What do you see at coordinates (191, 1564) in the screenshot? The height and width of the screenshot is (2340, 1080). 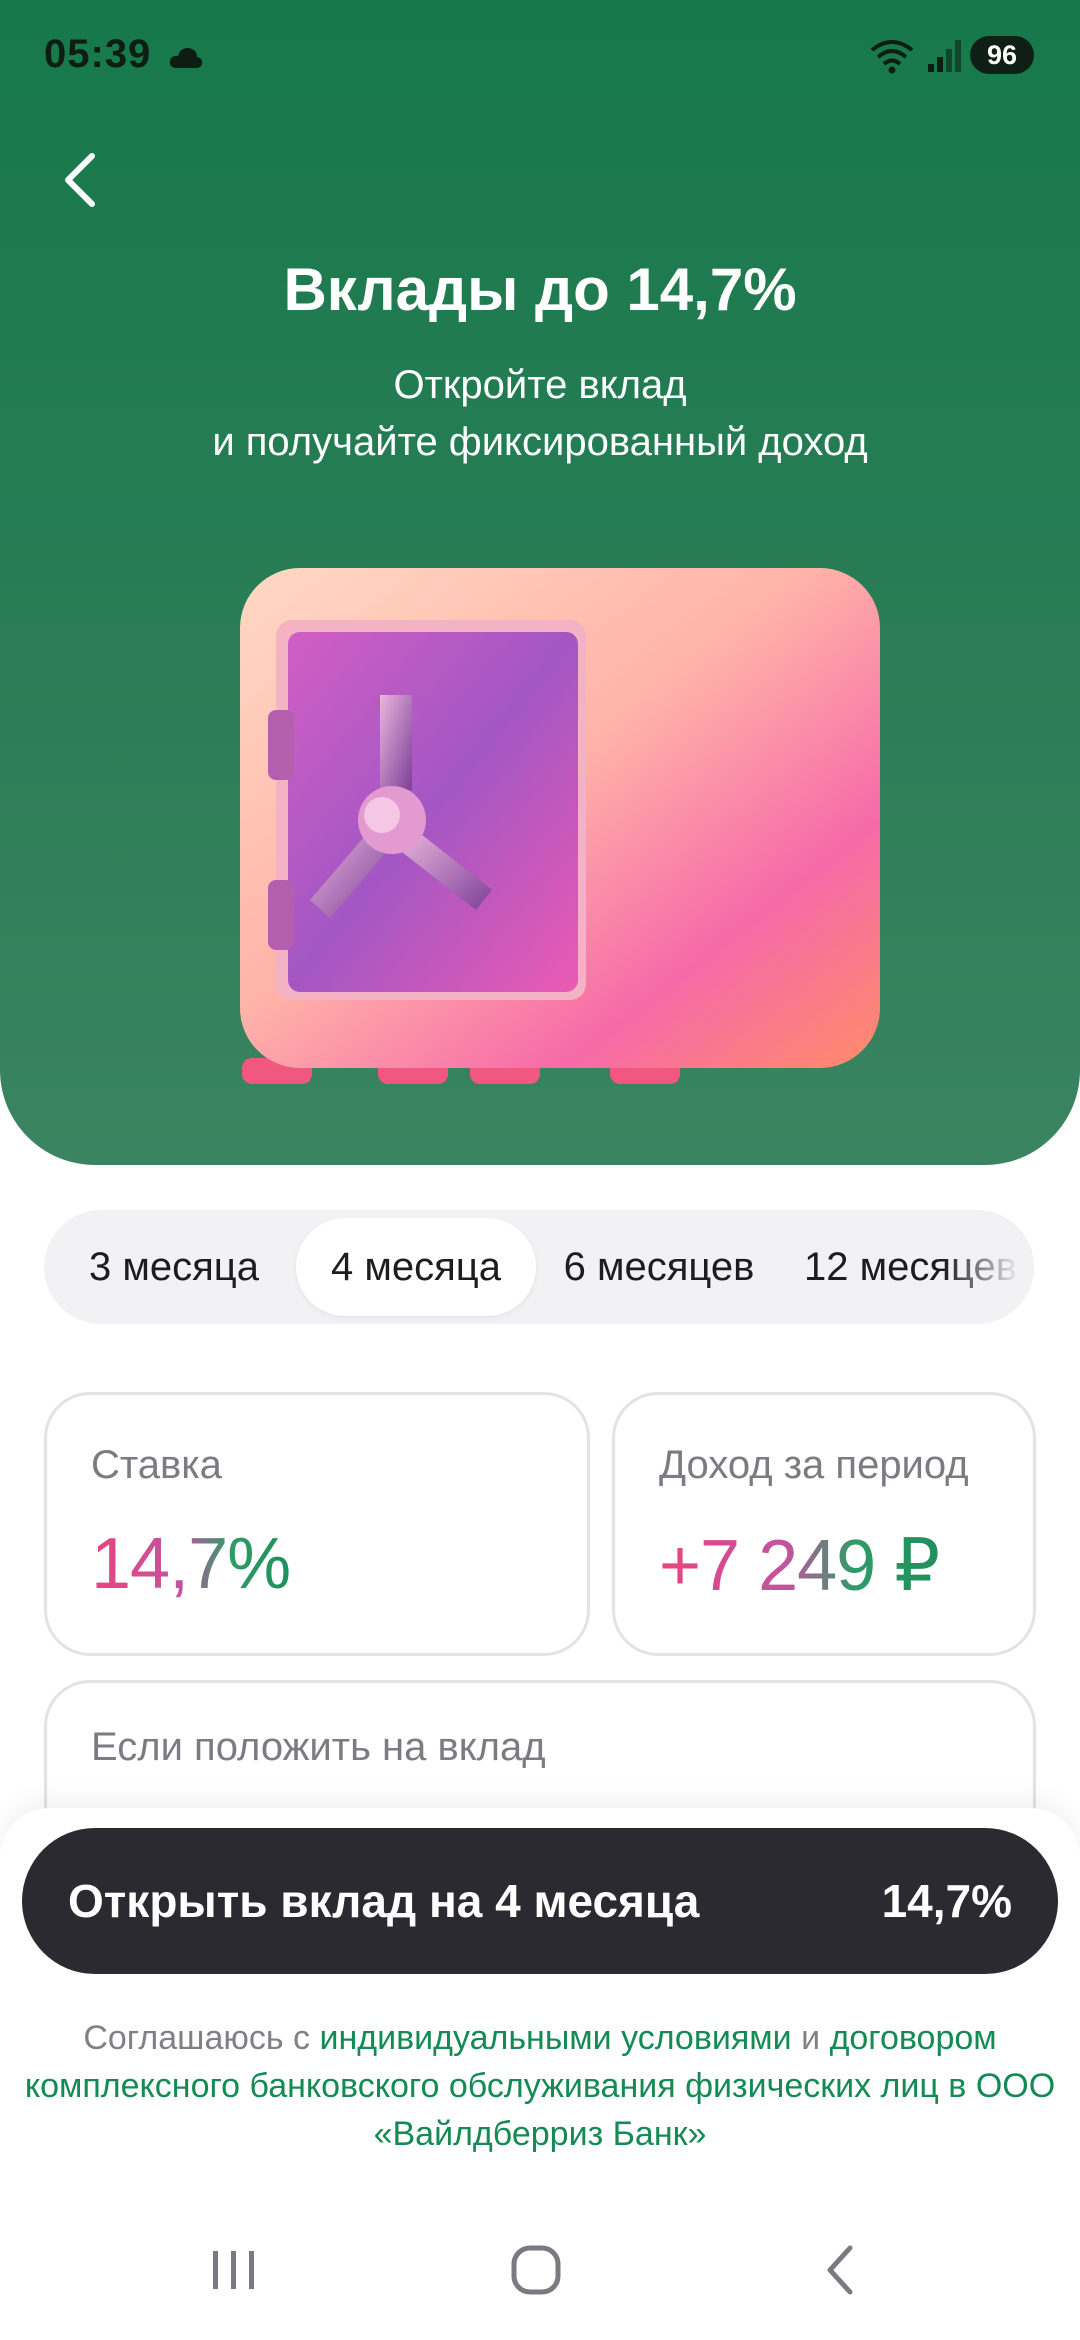 I see `rate-value: 14,7%` at bounding box center [191, 1564].